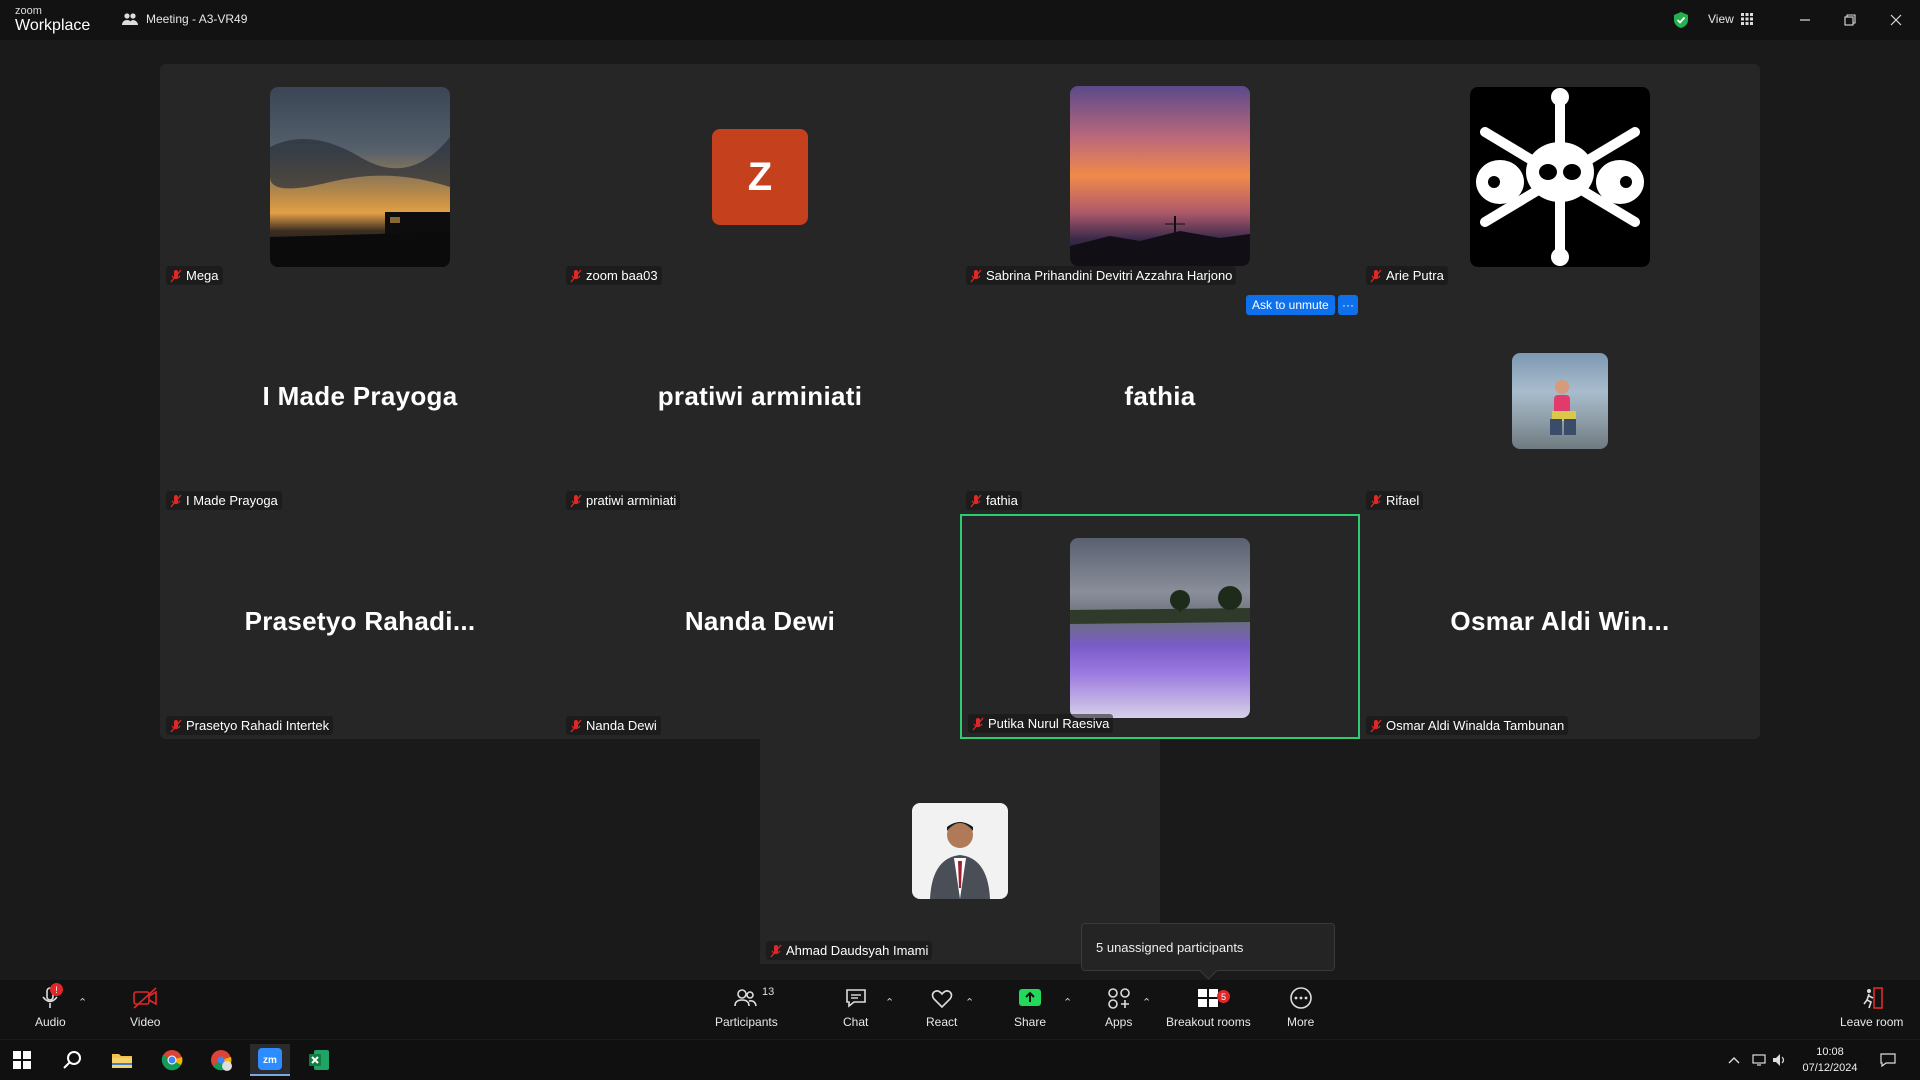 The height and width of the screenshot is (1080, 1920). I want to click on participant-name-label: zoom baa03, so click(614, 275).